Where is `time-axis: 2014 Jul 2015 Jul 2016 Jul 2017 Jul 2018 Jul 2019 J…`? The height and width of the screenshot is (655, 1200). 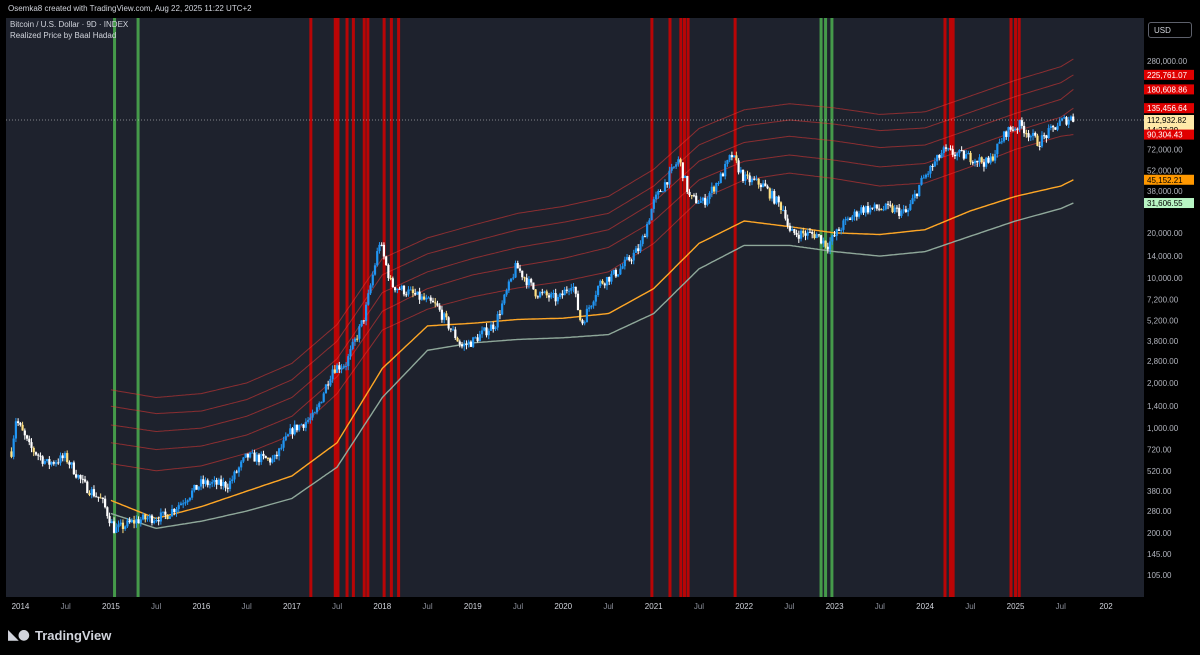 time-axis: 2014 Jul 2015 Jul 2016 Jul 2017 Jul 2018 Jul 2019 J… is located at coordinates (575, 606).